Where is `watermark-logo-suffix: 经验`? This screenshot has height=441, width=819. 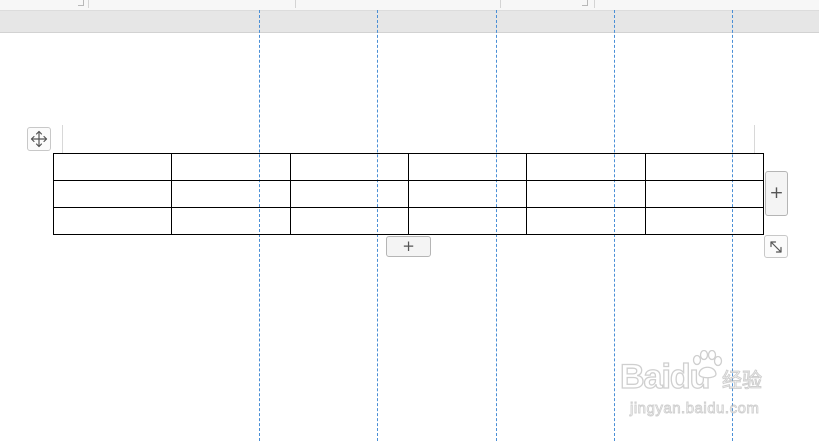 watermark-logo-suffix: 经验 is located at coordinates (742, 380).